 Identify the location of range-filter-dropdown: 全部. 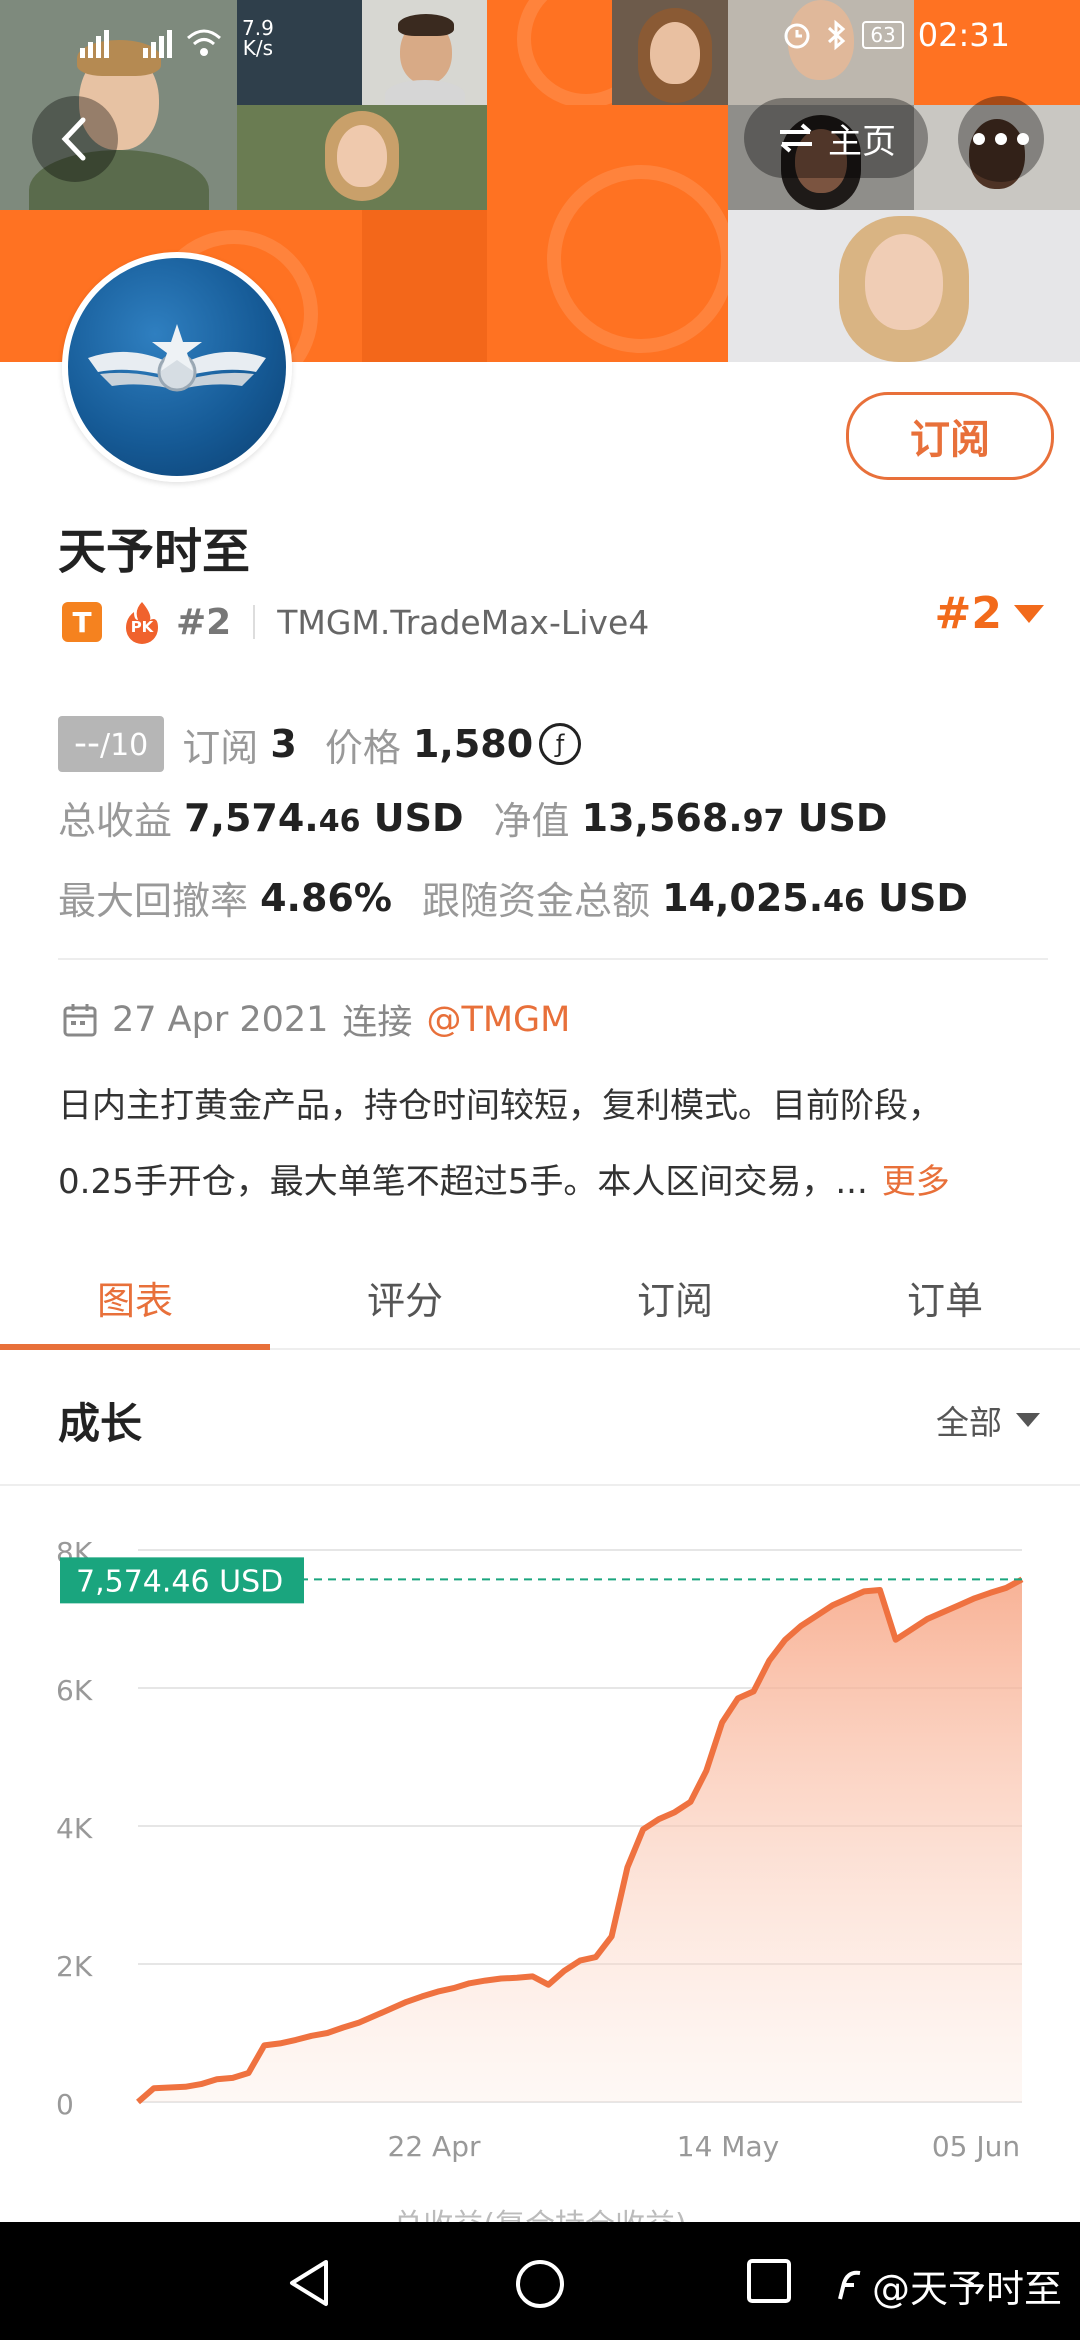
(988, 1420).